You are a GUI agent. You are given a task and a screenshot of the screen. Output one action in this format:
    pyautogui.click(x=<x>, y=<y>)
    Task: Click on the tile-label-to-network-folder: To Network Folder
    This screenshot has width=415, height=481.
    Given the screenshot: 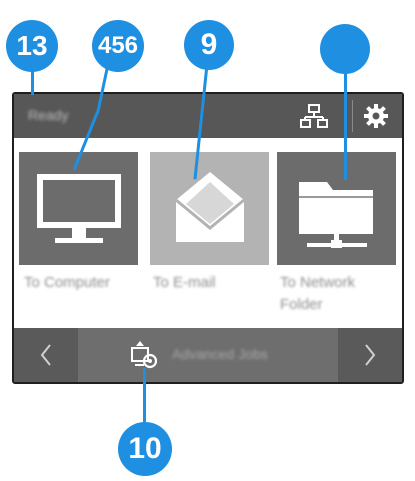 What is the action you would take?
    pyautogui.click(x=318, y=293)
    